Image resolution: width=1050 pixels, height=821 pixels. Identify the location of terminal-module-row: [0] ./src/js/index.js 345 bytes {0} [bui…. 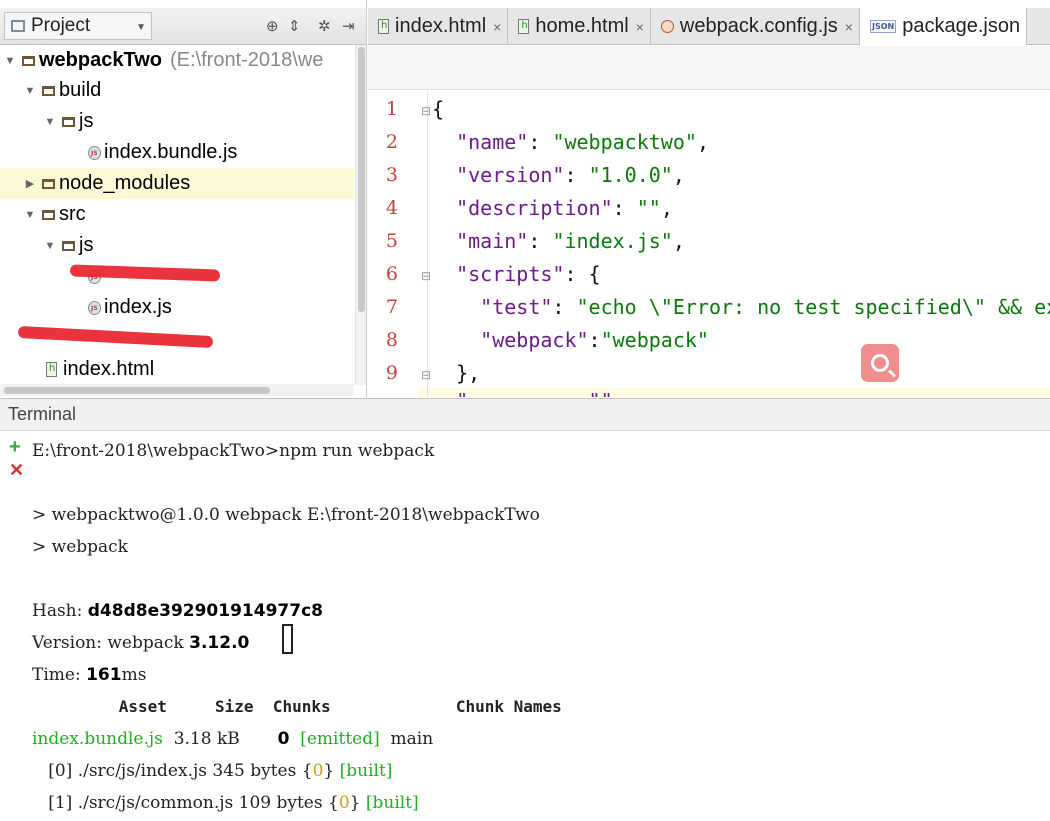
(212, 771).